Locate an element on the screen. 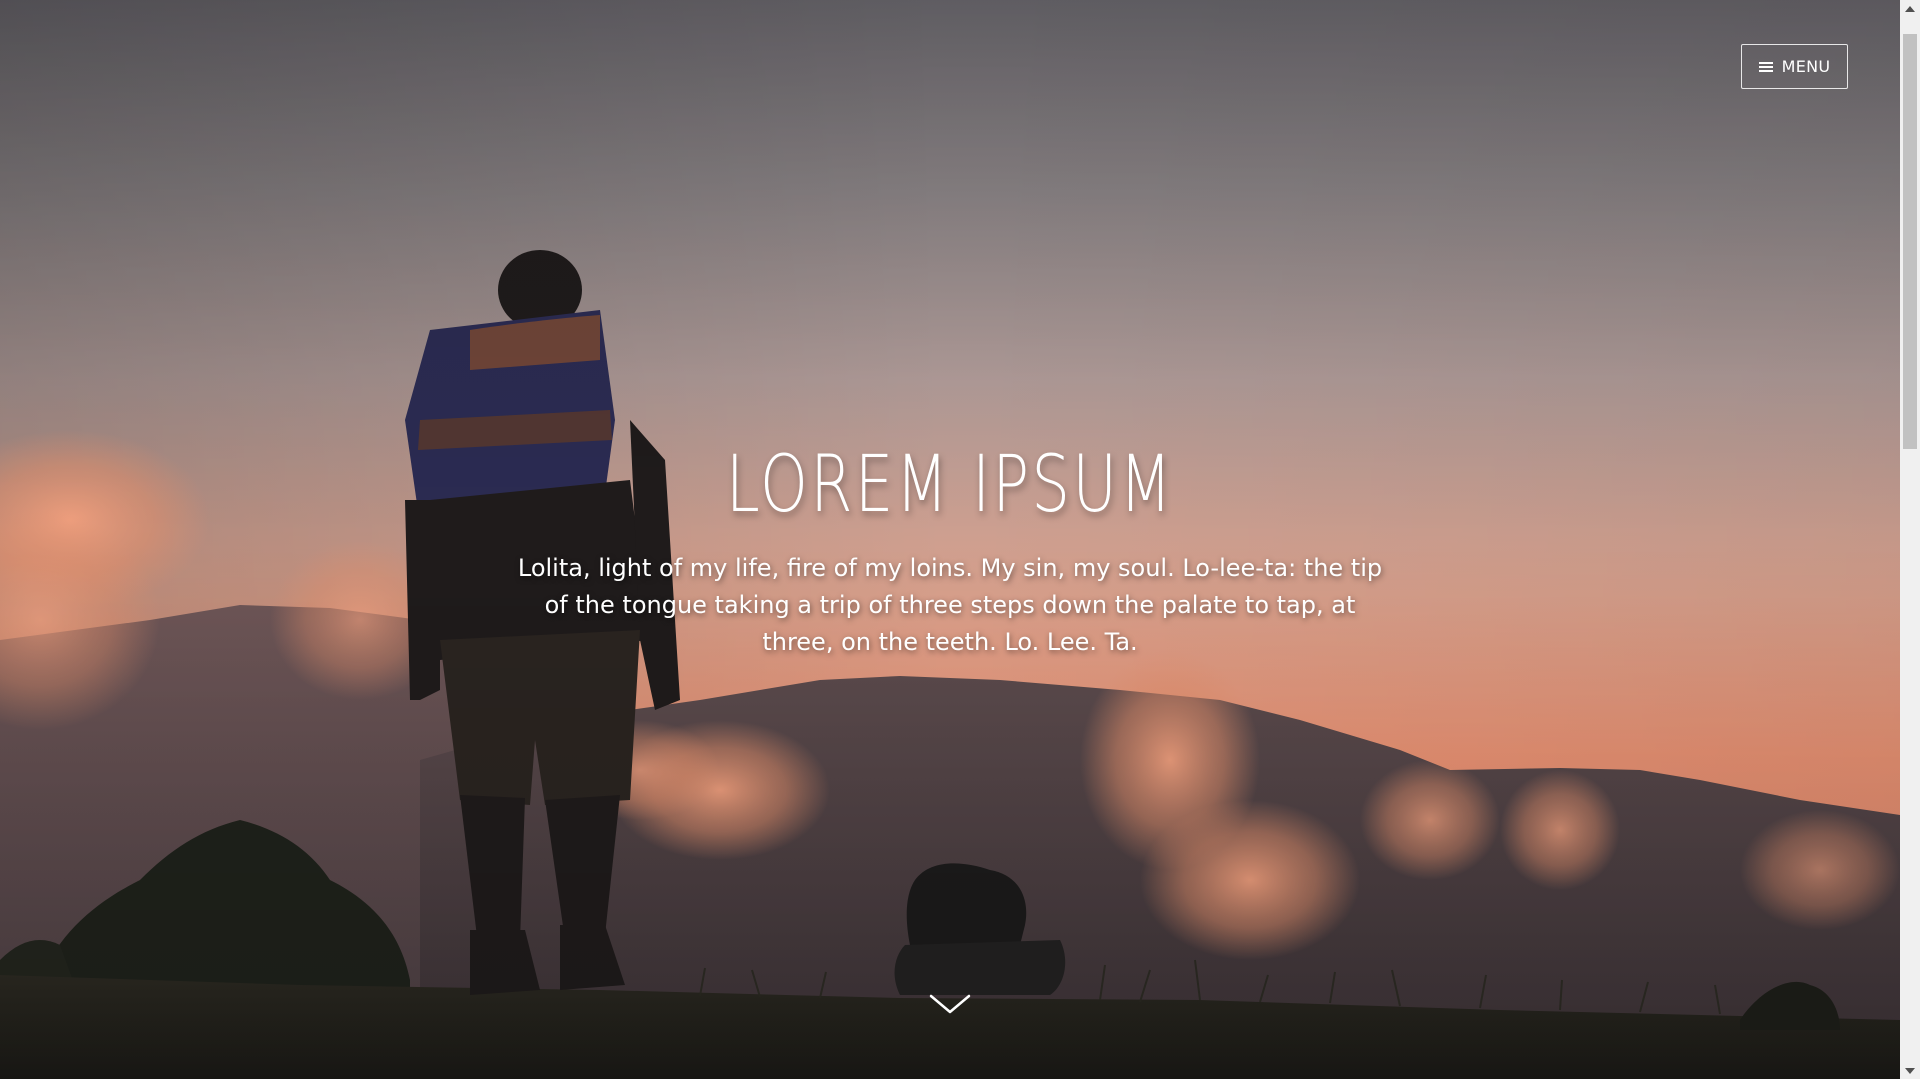 The image size is (1920, 1079). menu-button: MENU is located at coordinates (1794, 66).